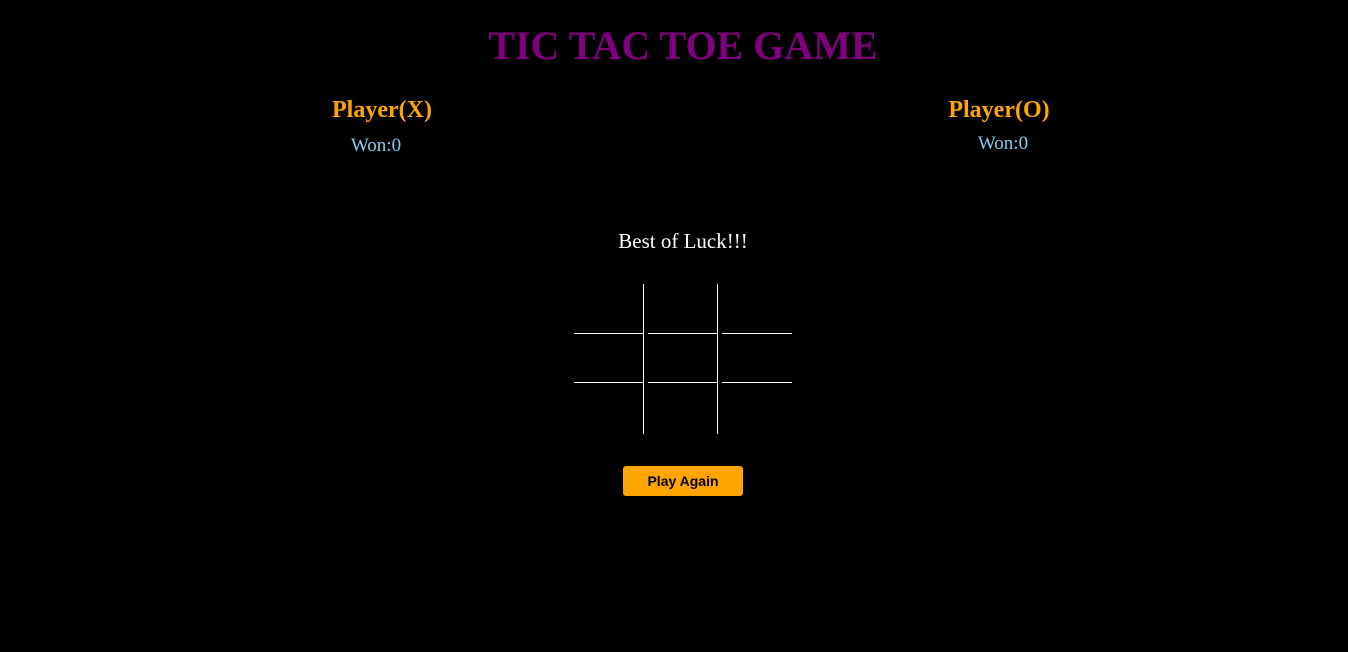 This screenshot has width=1348, height=652. Describe the element at coordinates (683, 45) in the screenshot. I see `game-title: TIC TAC TOE GAME` at that location.